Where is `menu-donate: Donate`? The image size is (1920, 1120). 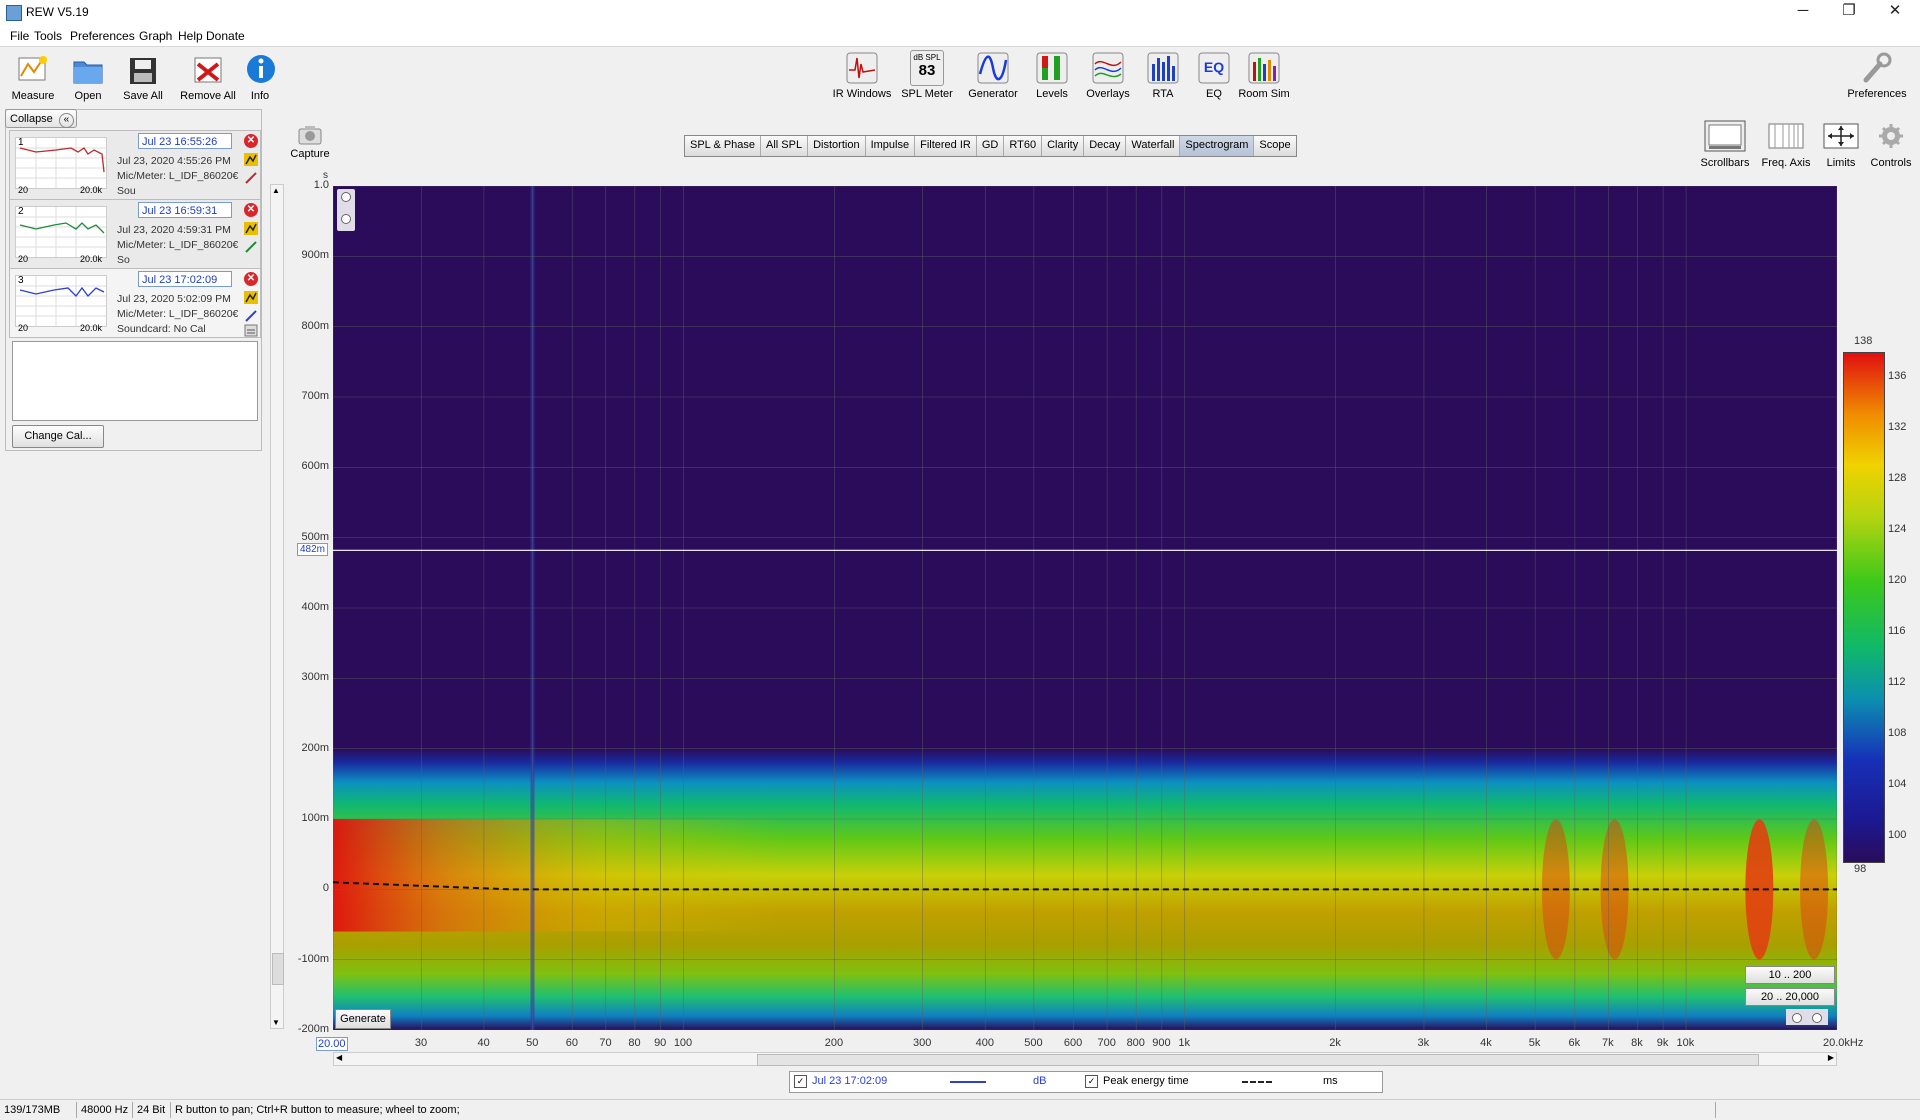
menu-donate: Donate is located at coordinates (225, 36).